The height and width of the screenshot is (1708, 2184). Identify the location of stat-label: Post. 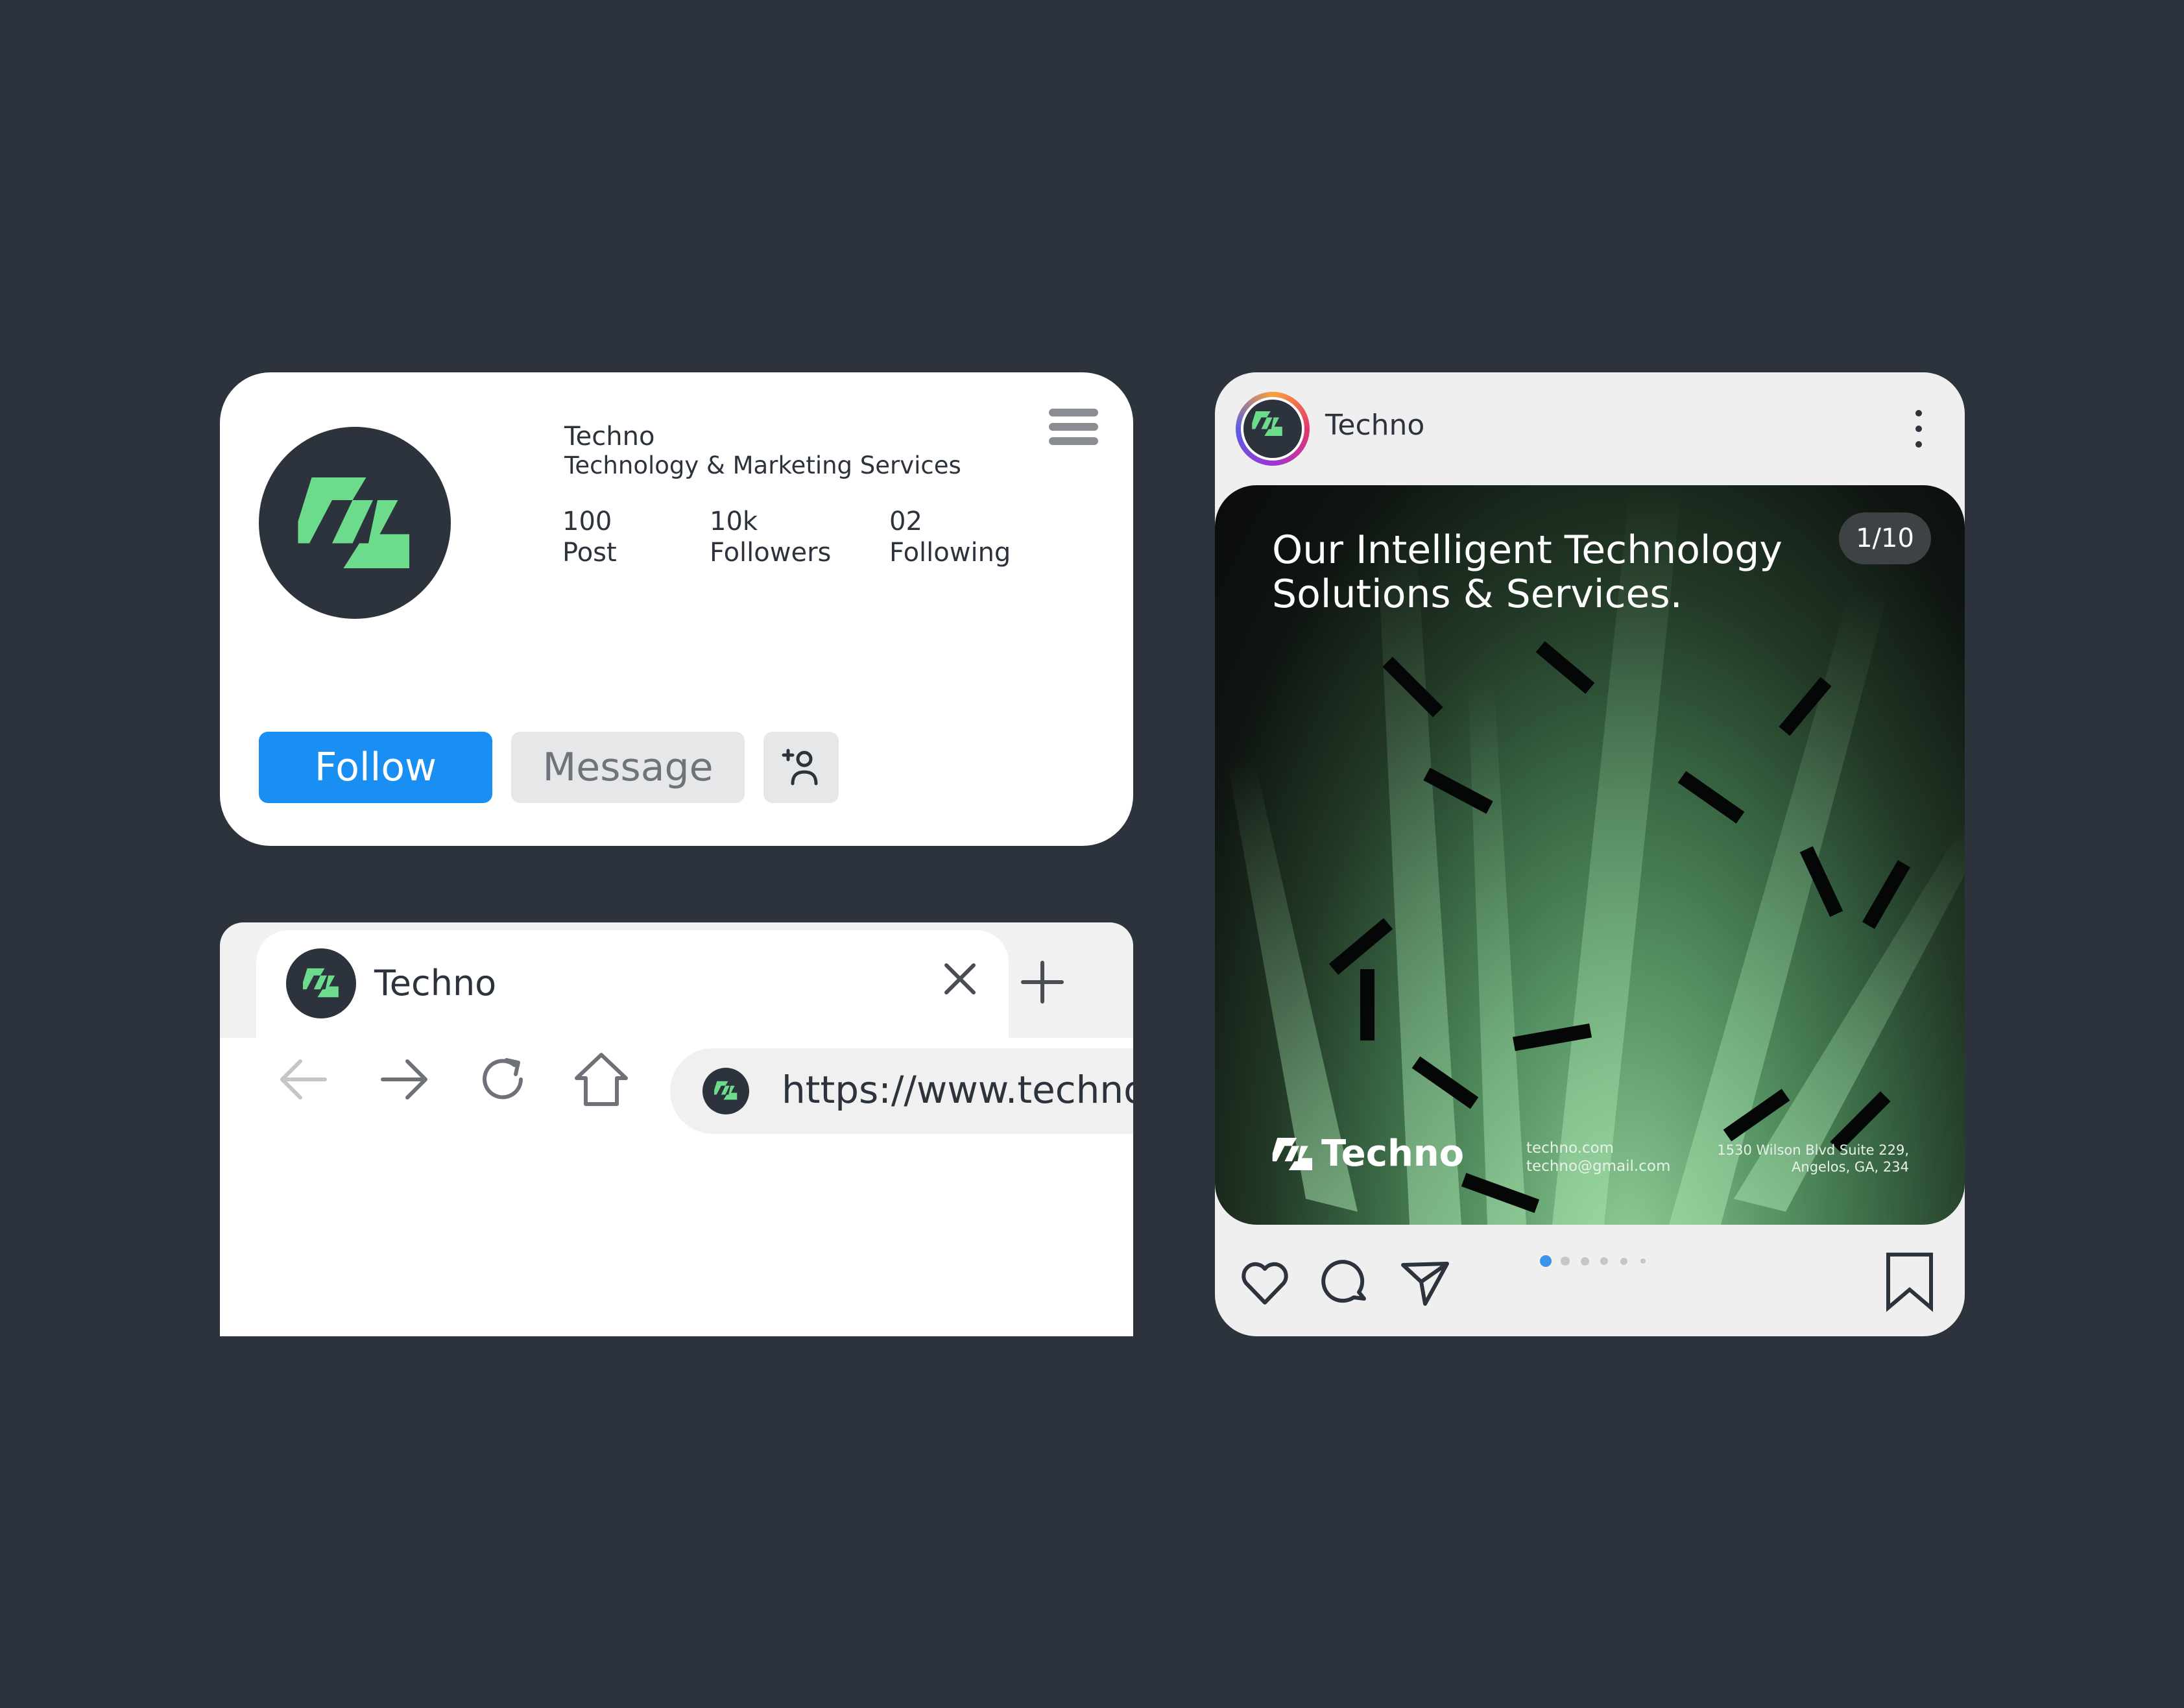
(589, 553).